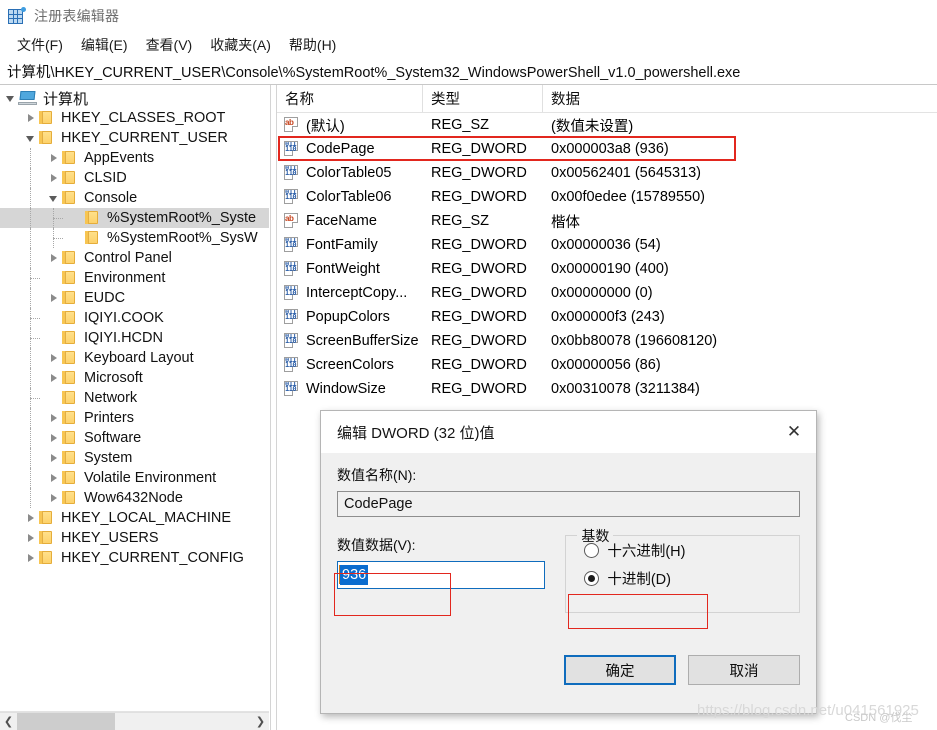  I want to click on tree-item-eudc: EUDC, so click(134, 298).